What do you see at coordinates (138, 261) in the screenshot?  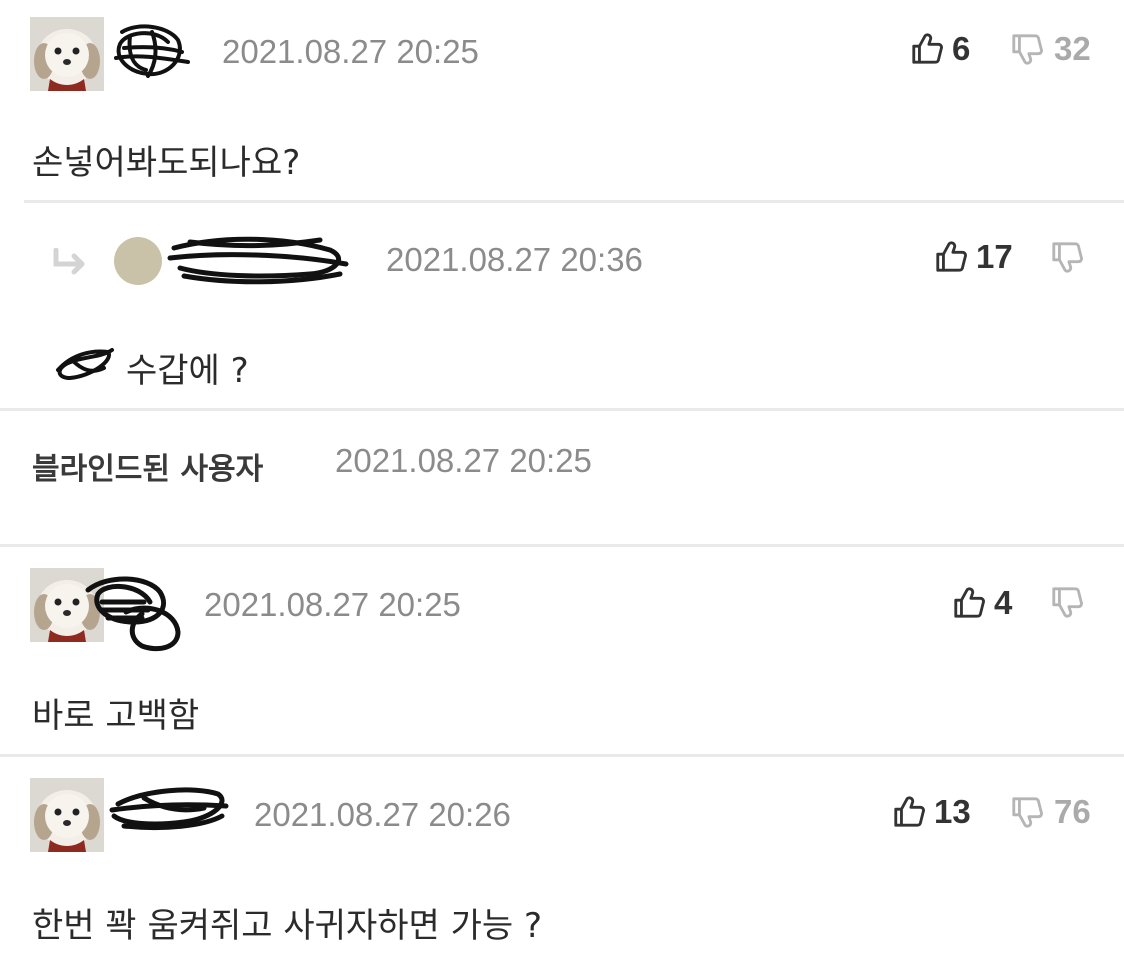 I see `reply-user-avatar` at bounding box center [138, 261].